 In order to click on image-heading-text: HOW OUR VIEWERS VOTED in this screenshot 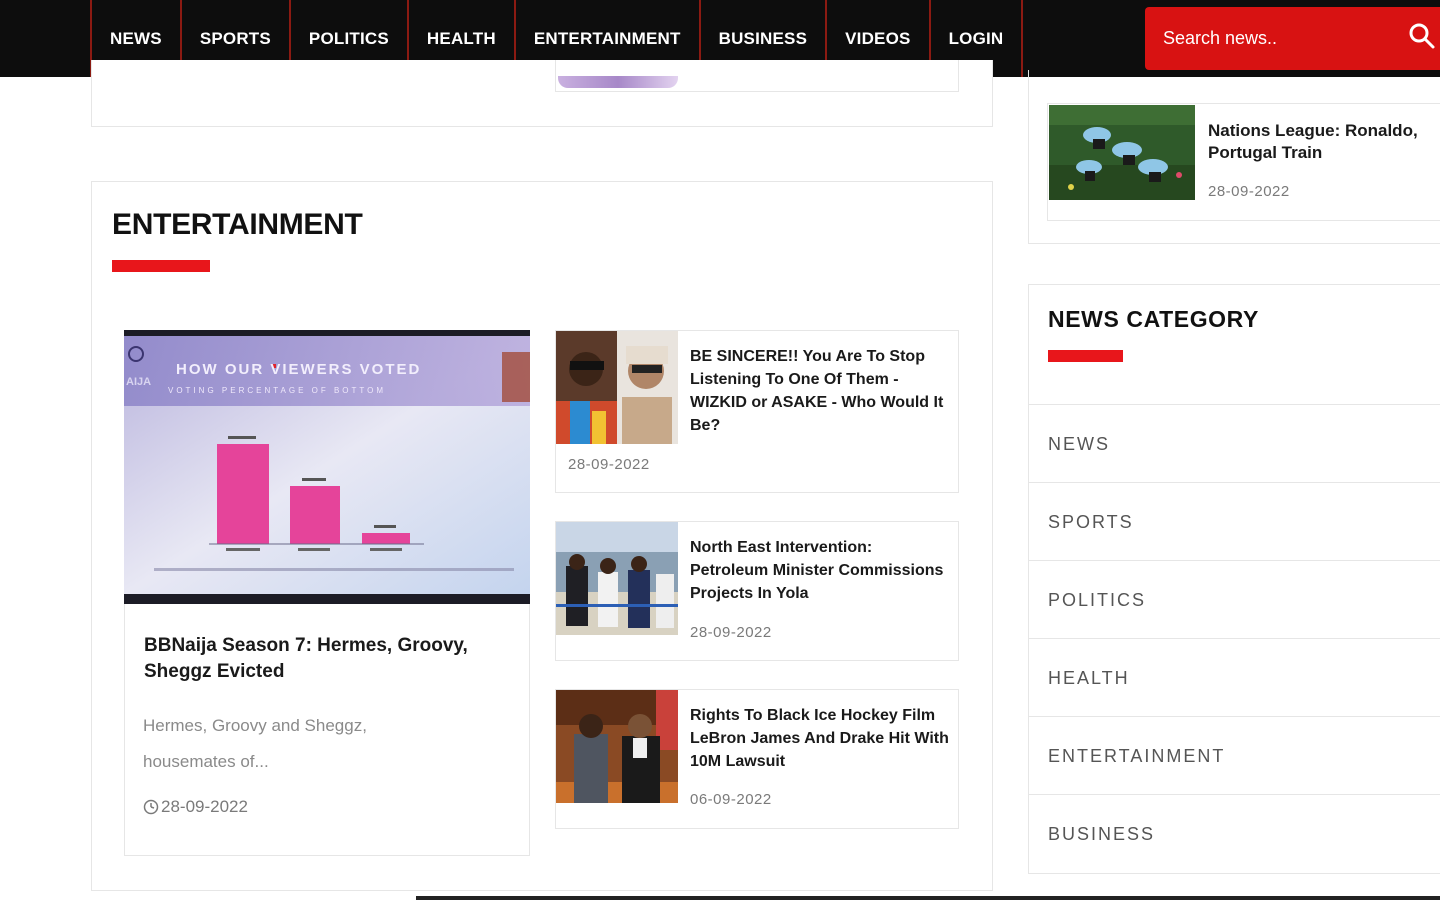, I will do `click(298, 369)`.